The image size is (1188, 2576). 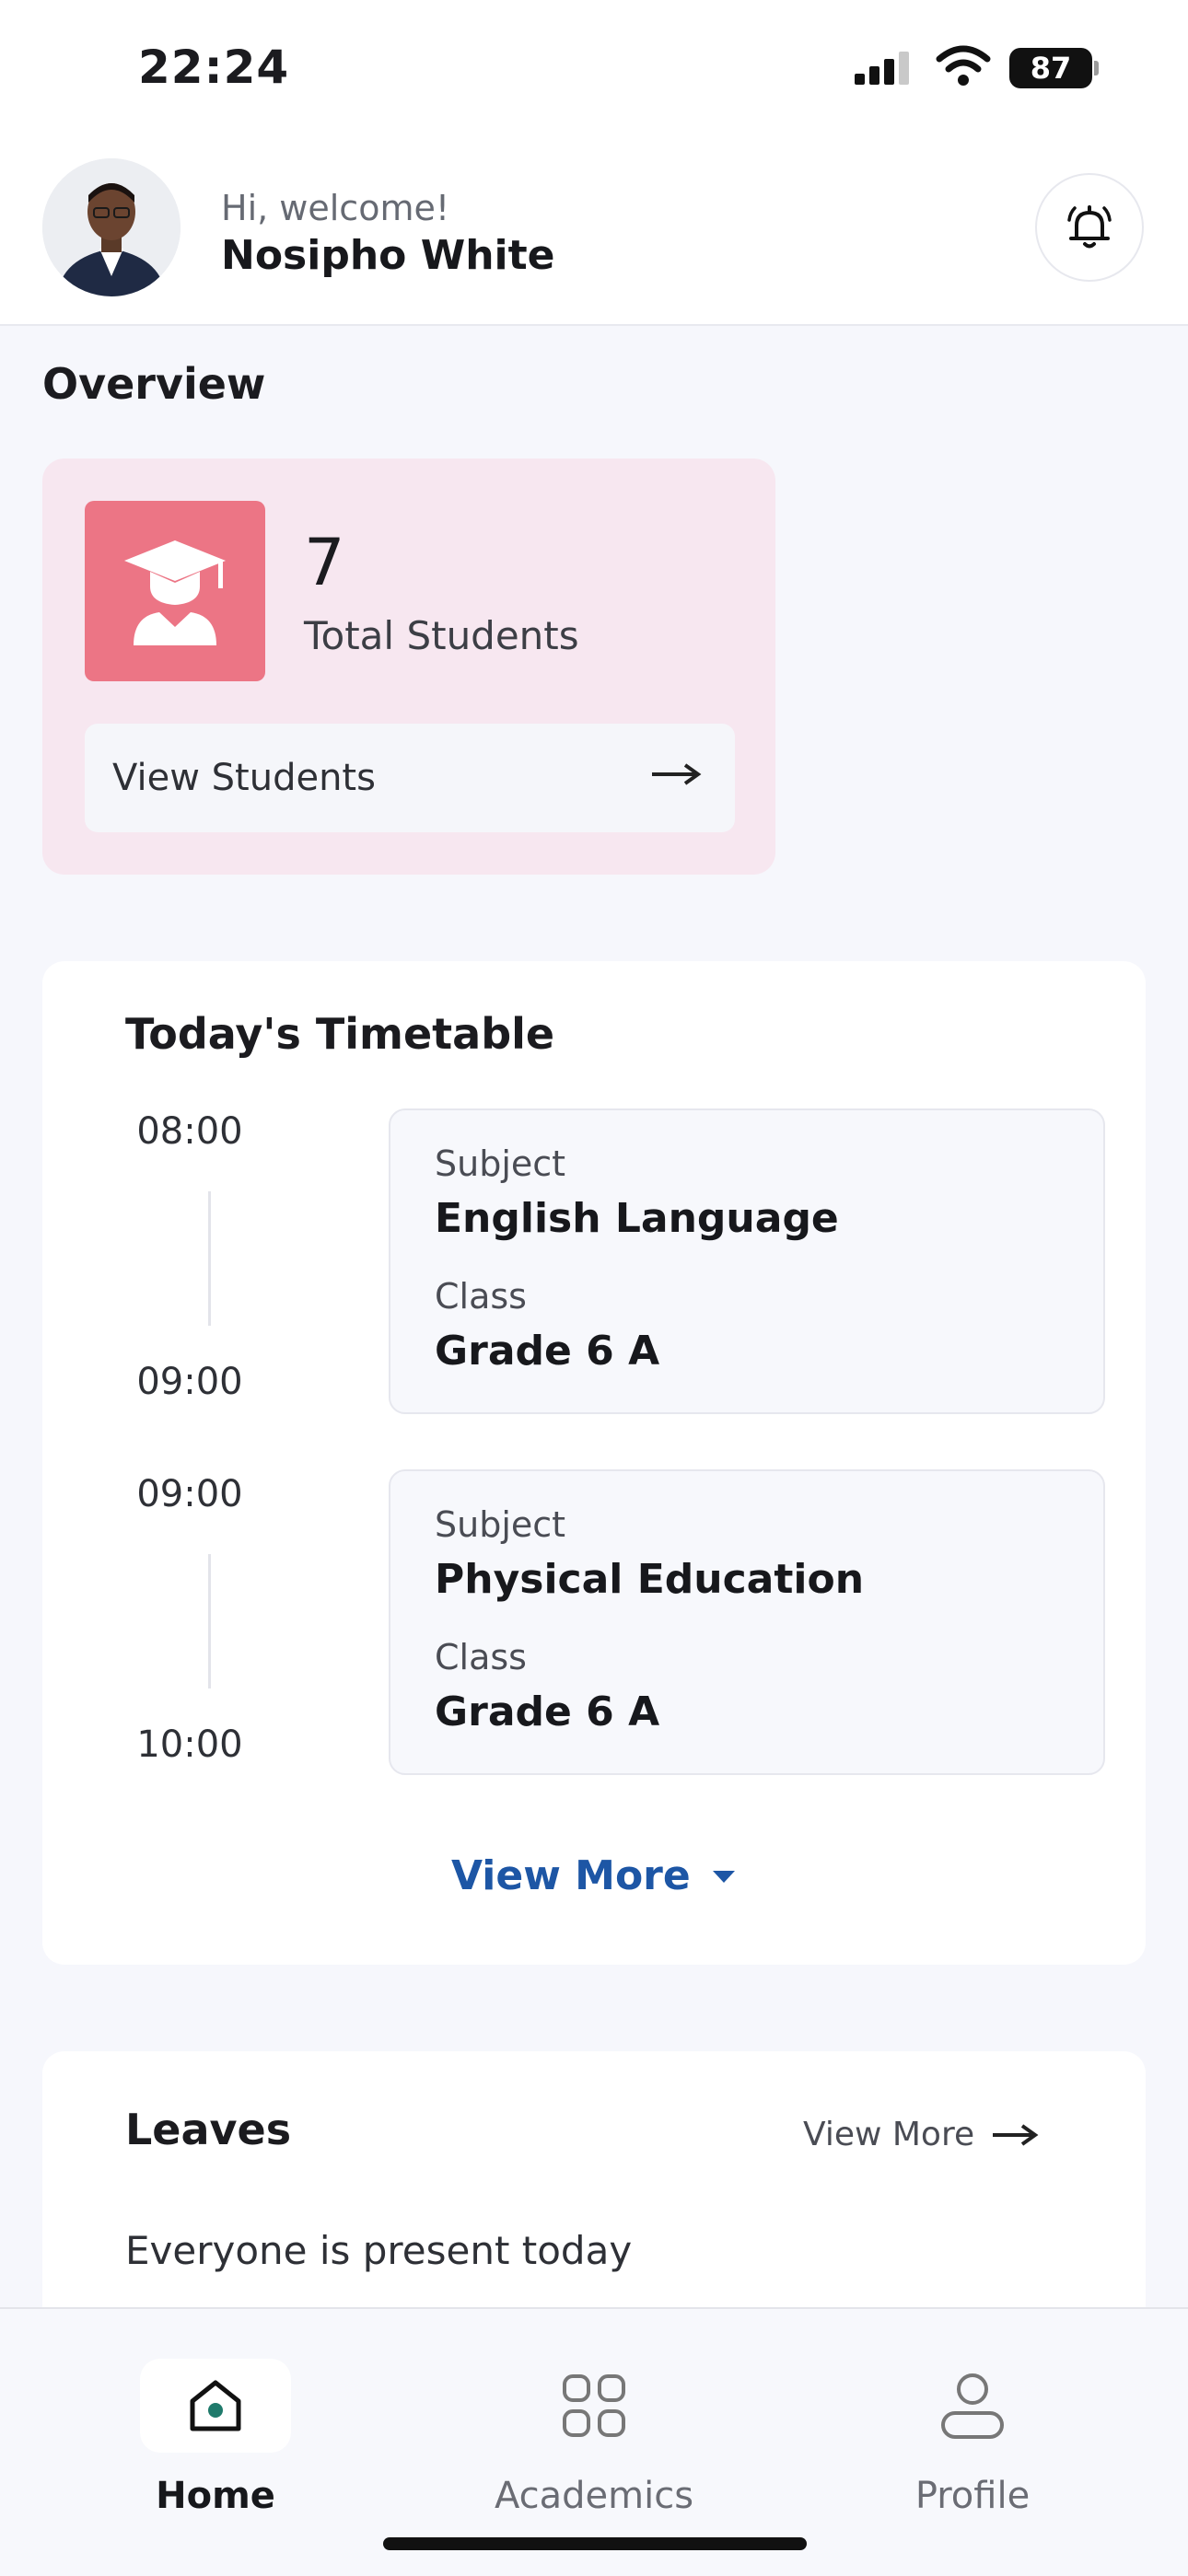 What do you see at coordinates (594, 236) in the screenshot?
I see `app-header: Hi, welcome! Nosipho White` at bounding box center [594, 236].